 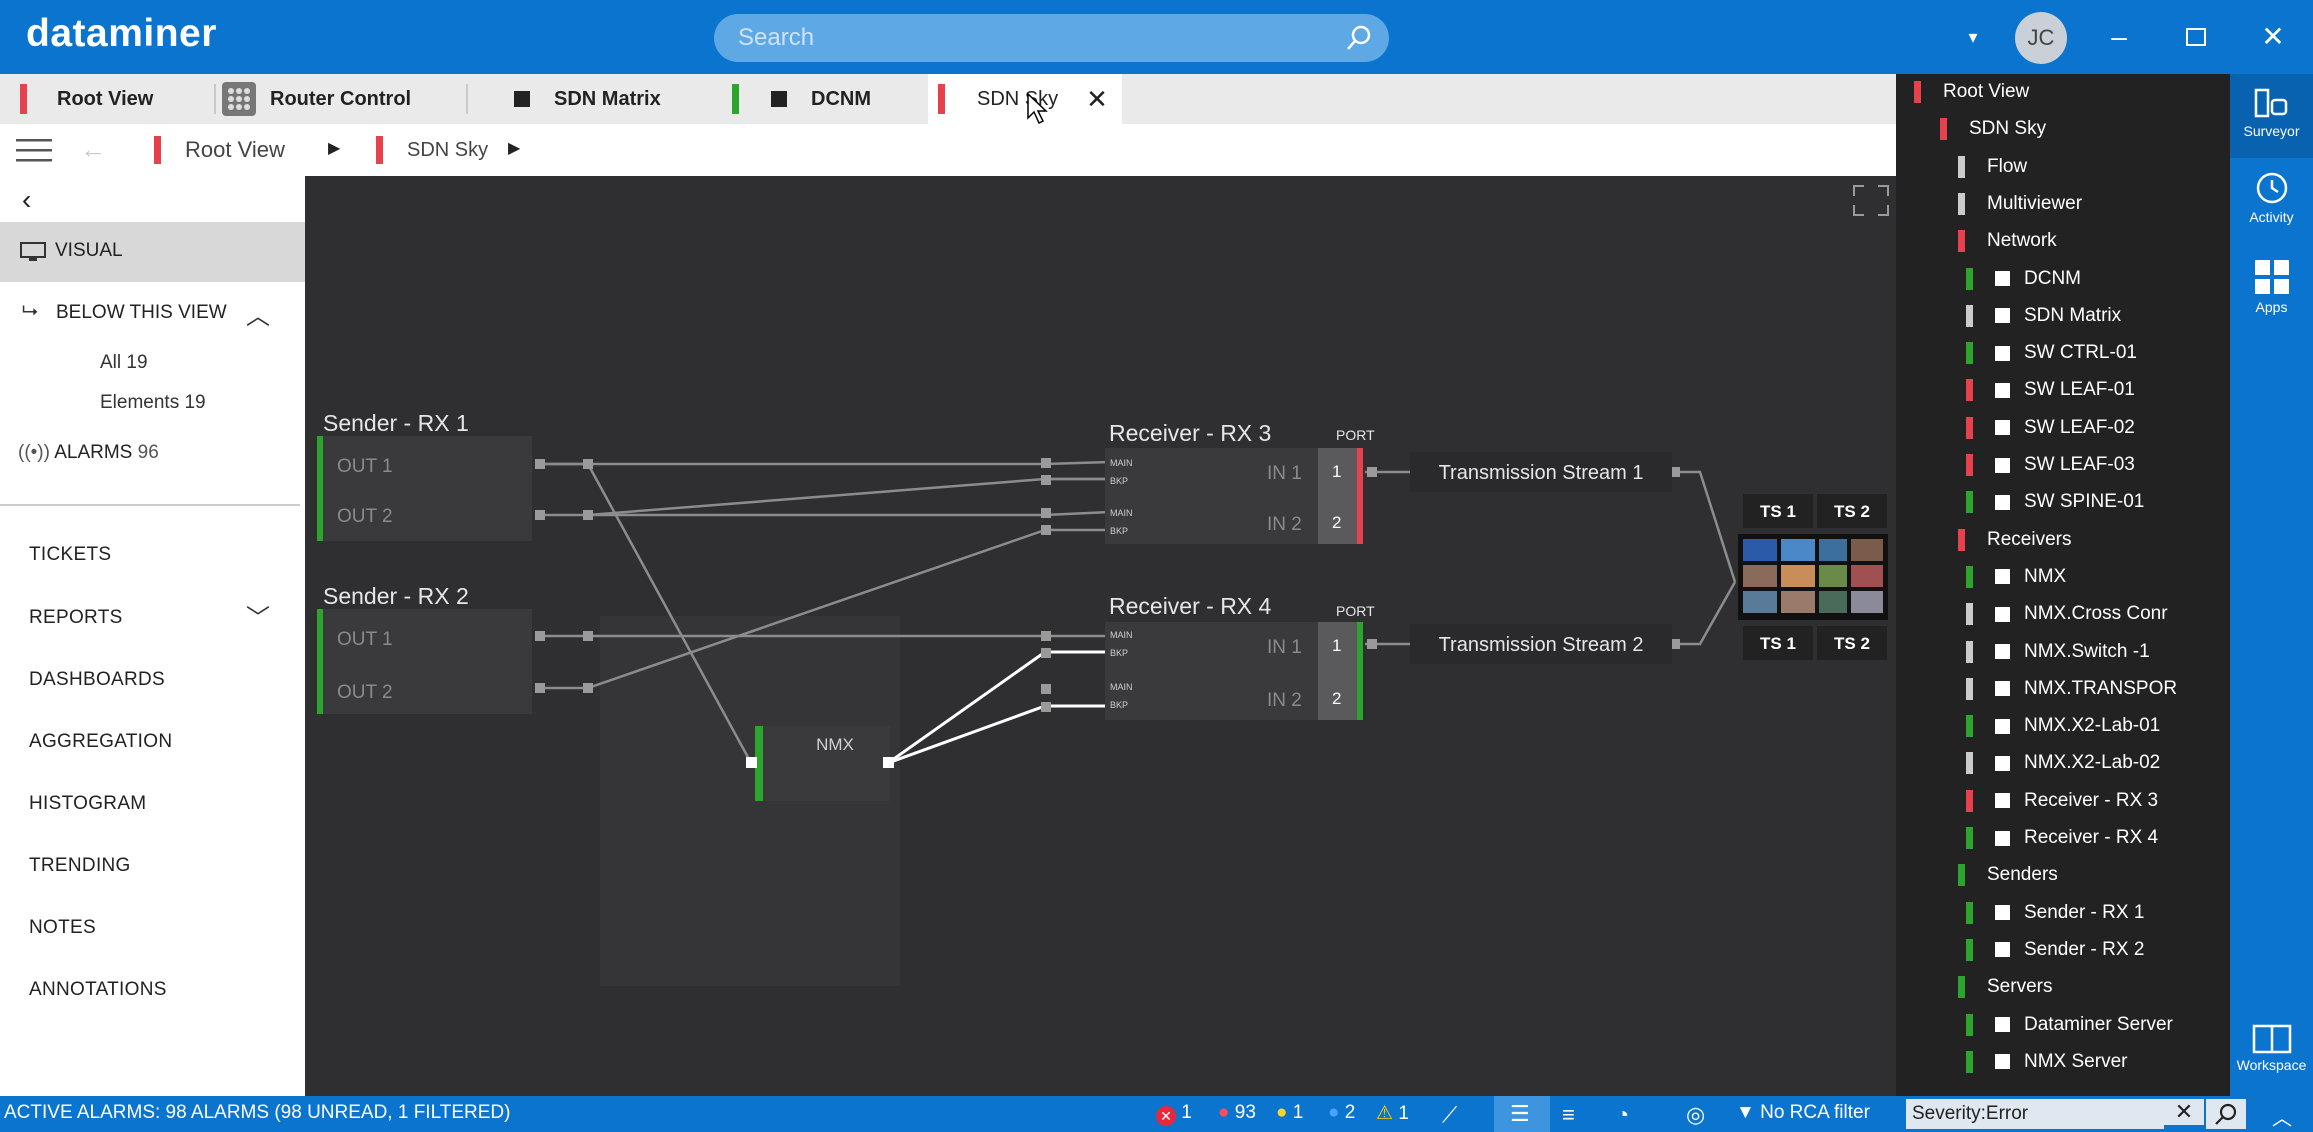 What do you see at coordinates (2063, 726) in the screenshot?
I see `tree-item: NMX.X2-Lab-01` at bounding box center [2063, 726].